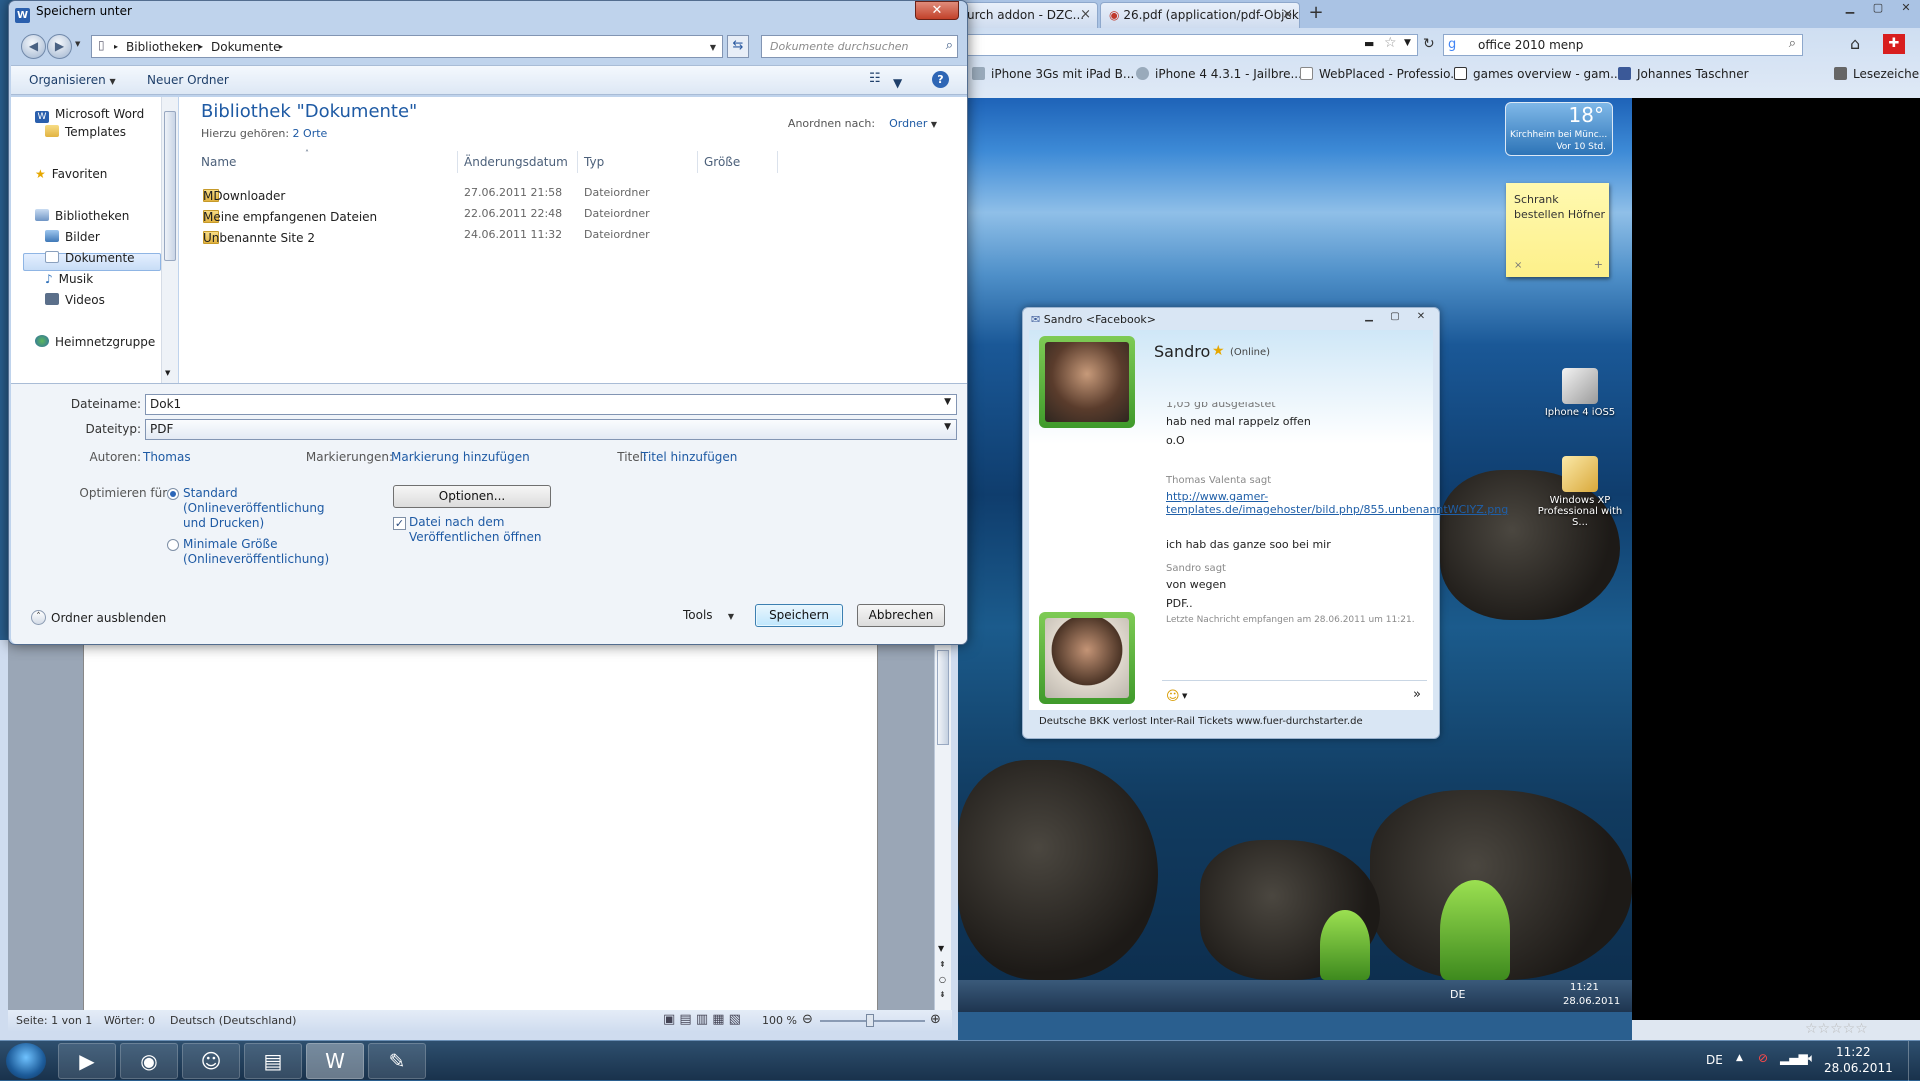 This screenshot has height=1081, width=1920. I want to click on scrollbar-thumb, so click(943, 697).